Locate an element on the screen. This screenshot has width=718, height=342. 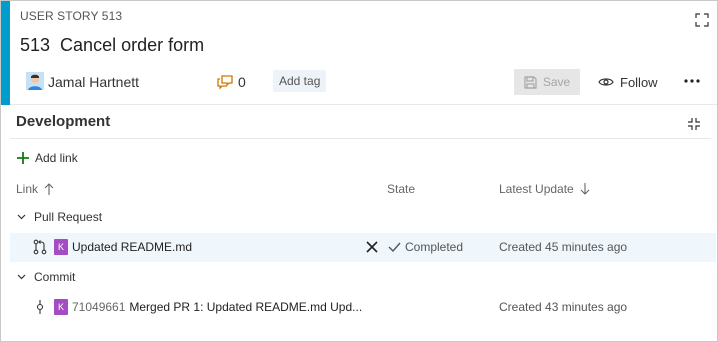
column-header-state: State is located at coordinates (401, 189).